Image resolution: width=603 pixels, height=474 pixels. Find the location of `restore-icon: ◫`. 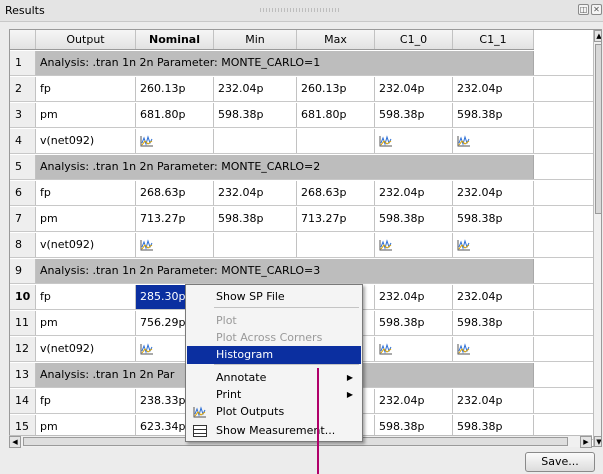

restore-icon: ◫ is located at coordinates (583, 9).